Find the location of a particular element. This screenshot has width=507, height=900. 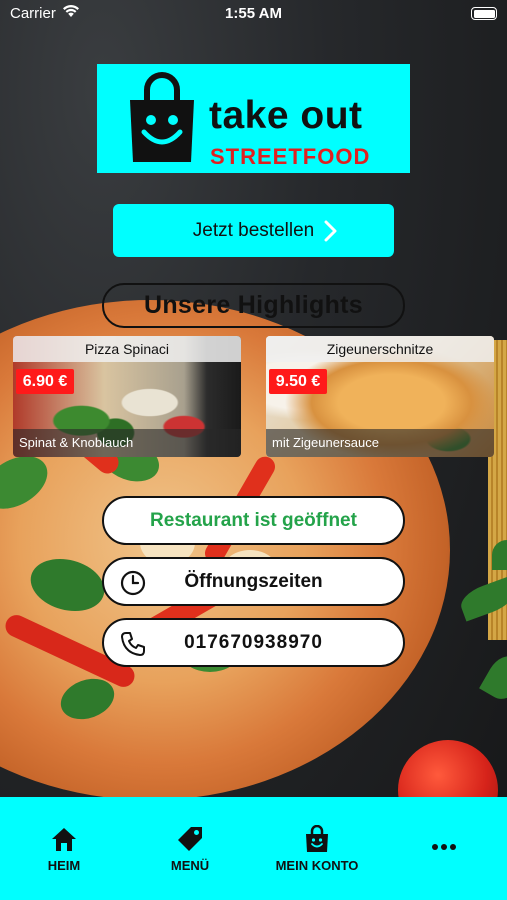

tab-my-account: MEIN KONTO is located at coordinates (317, 849).